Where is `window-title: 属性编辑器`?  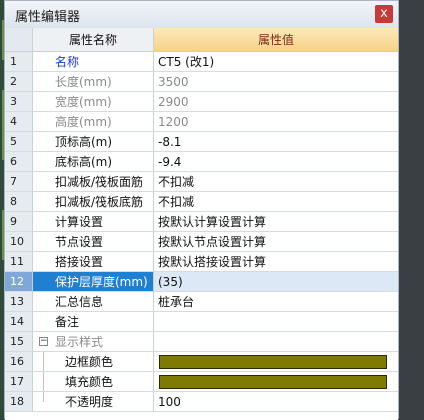 window-title: 属性编辑器 is located at coordinates (48, 17).